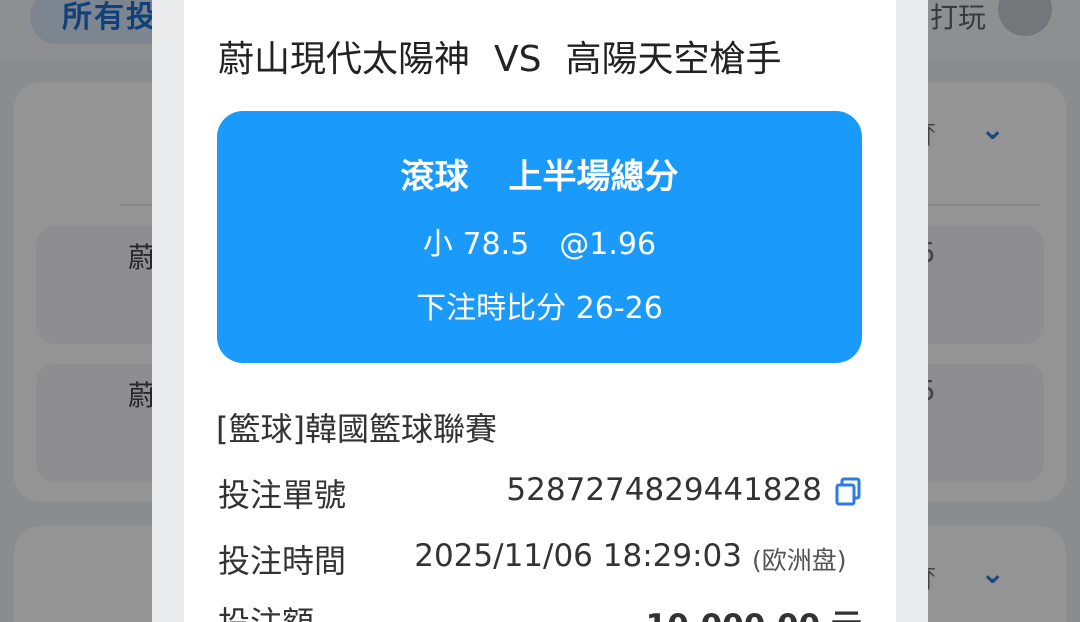 Image resolution: width=1080 pixels, height=622 pixels. Describe the element at coordinates (434, 177) in the screenshot. I see `bet-type: 滾球` at that location.